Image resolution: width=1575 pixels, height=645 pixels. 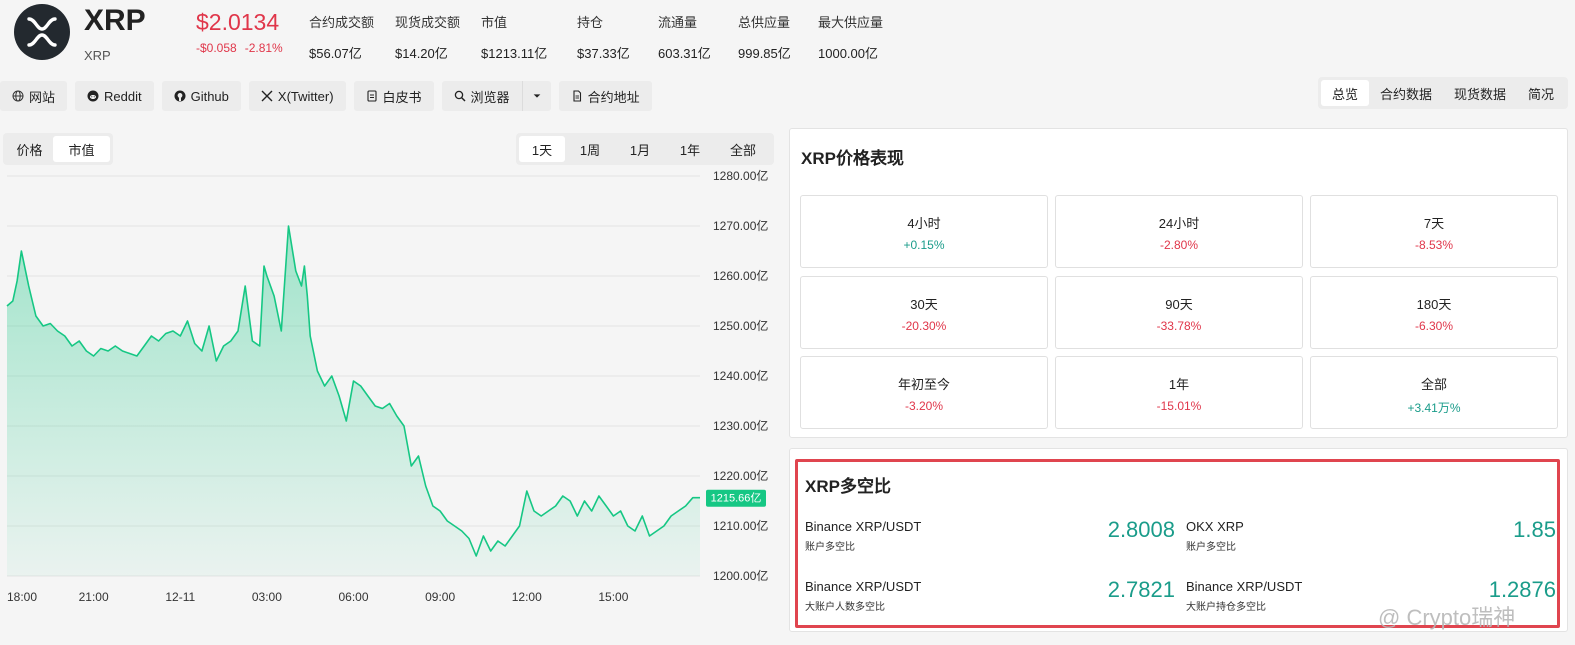 I want to click on stat-contract-volume: 合约成交额 $56.07亿, so click(x=341, y=37).